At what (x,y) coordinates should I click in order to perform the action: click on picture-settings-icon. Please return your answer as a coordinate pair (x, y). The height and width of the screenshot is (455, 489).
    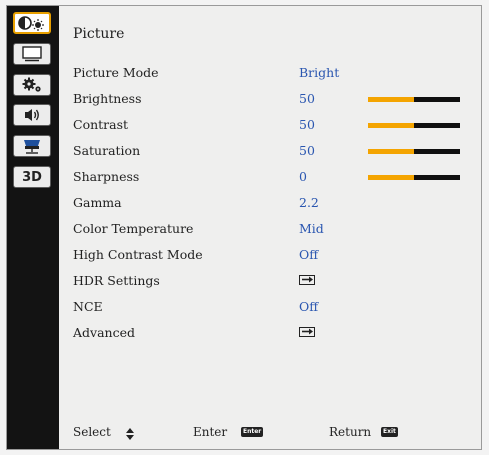
    Looking at the image, I should click on (31, 23).